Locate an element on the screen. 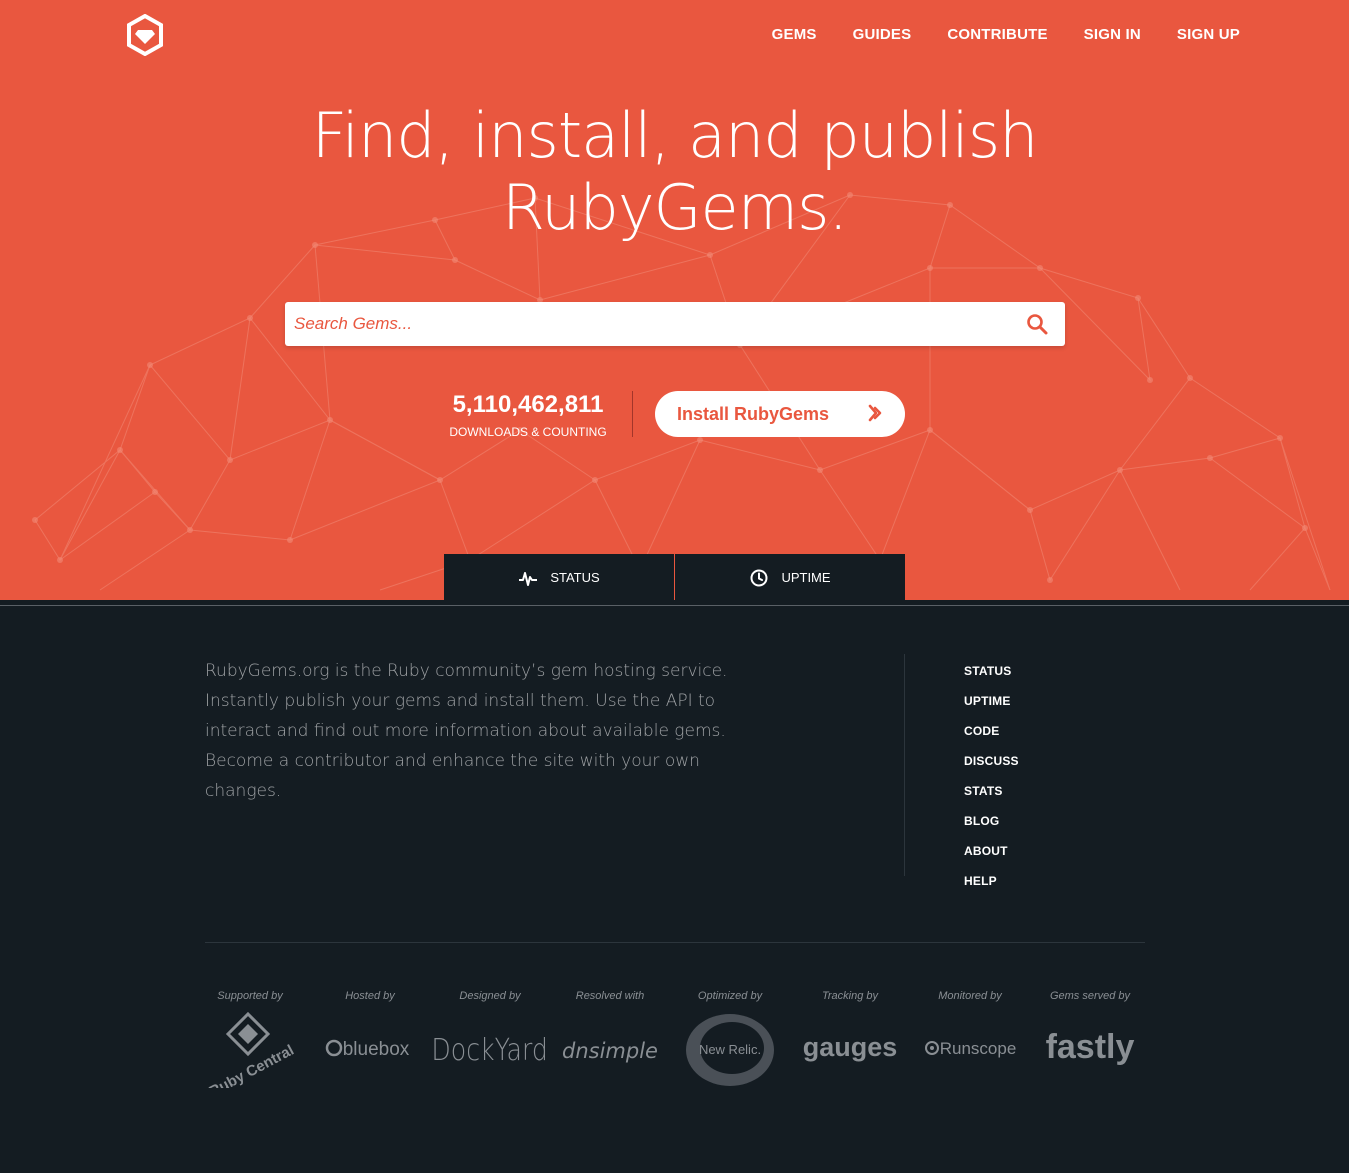 This screenshot has height=1173, width=1349. svg-text: dnsimple is located at coordinates (610, 1051).